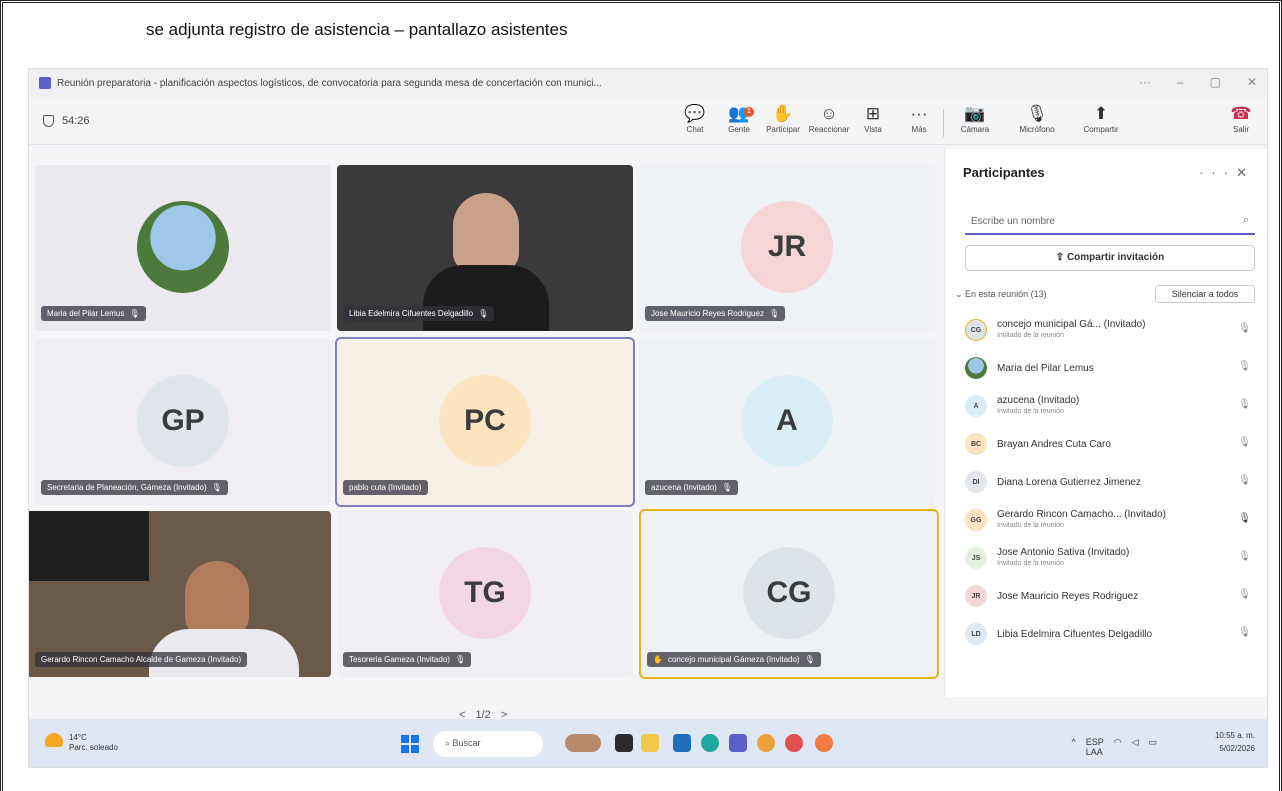 This screenshot has height=791, width=1282. What do you see at coordinates (824, 743) in the screenshot?
I see `copilot-icon` at bounding box center [824, 743].